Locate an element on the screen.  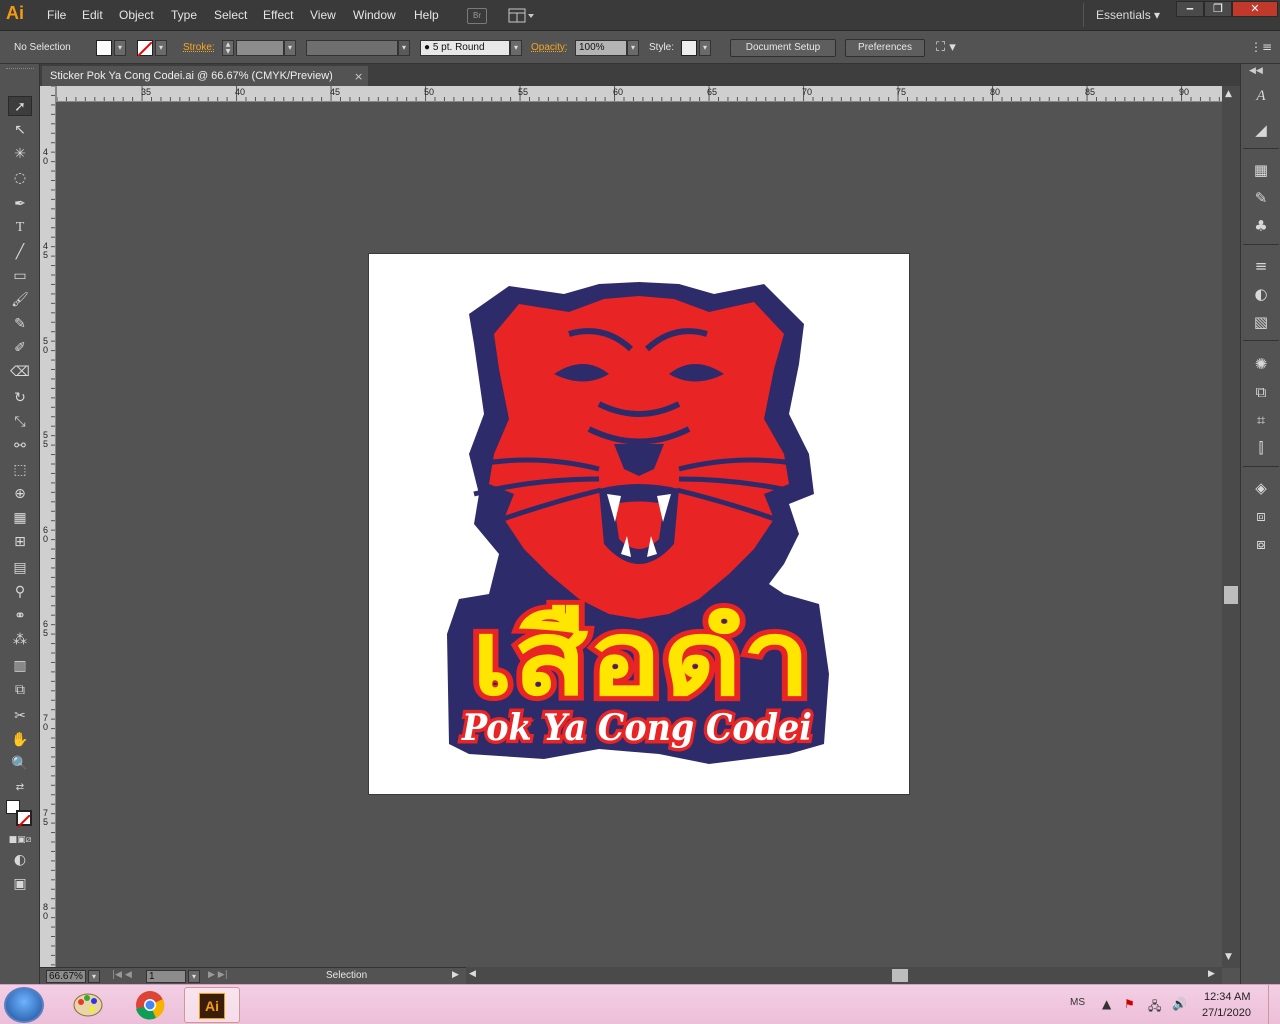
artboard-tool-icon: ⧉ is located at coordinates (20, 690).